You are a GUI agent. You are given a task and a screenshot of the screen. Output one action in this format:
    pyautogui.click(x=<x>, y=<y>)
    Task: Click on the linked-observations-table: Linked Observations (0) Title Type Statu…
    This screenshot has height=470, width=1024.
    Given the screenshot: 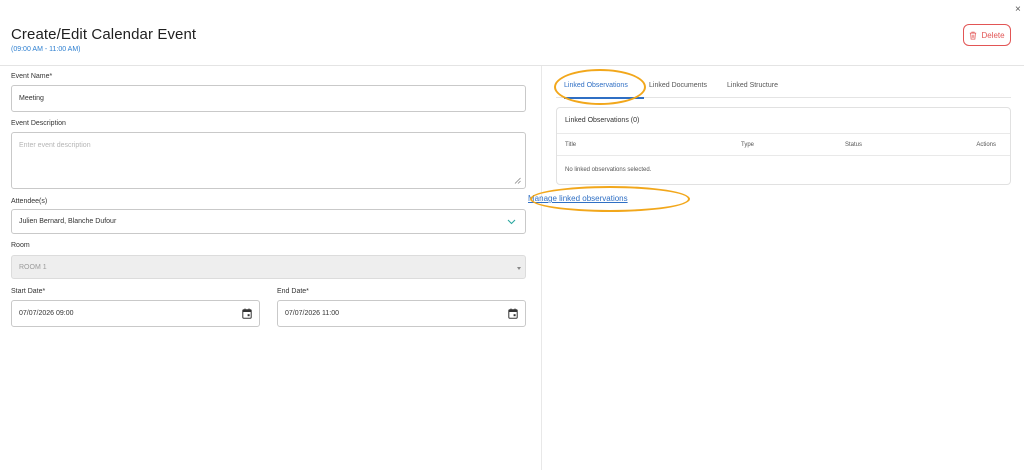 What is the action you would take?
    pyautogui.click(x=783, y=146)
    